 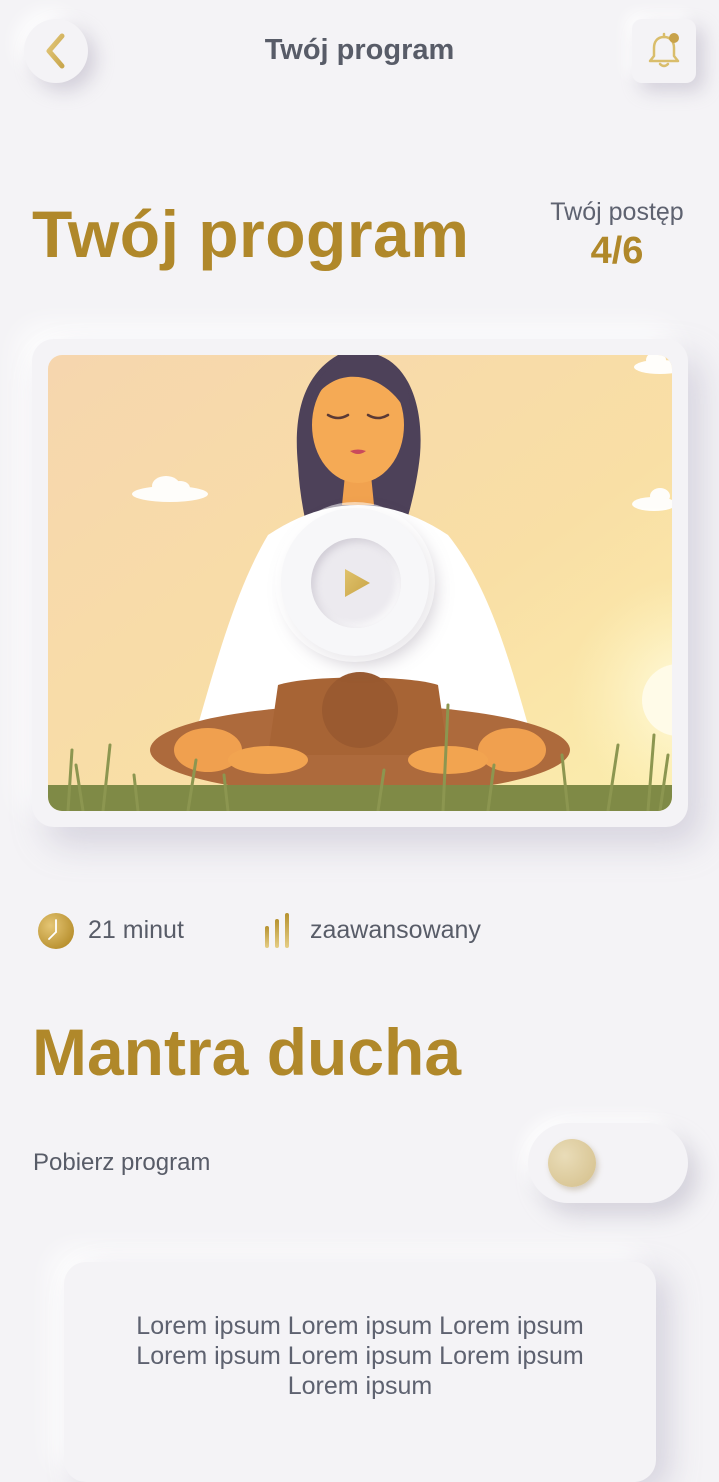 I want to click on clock-icon, so click(x=56, y=931).